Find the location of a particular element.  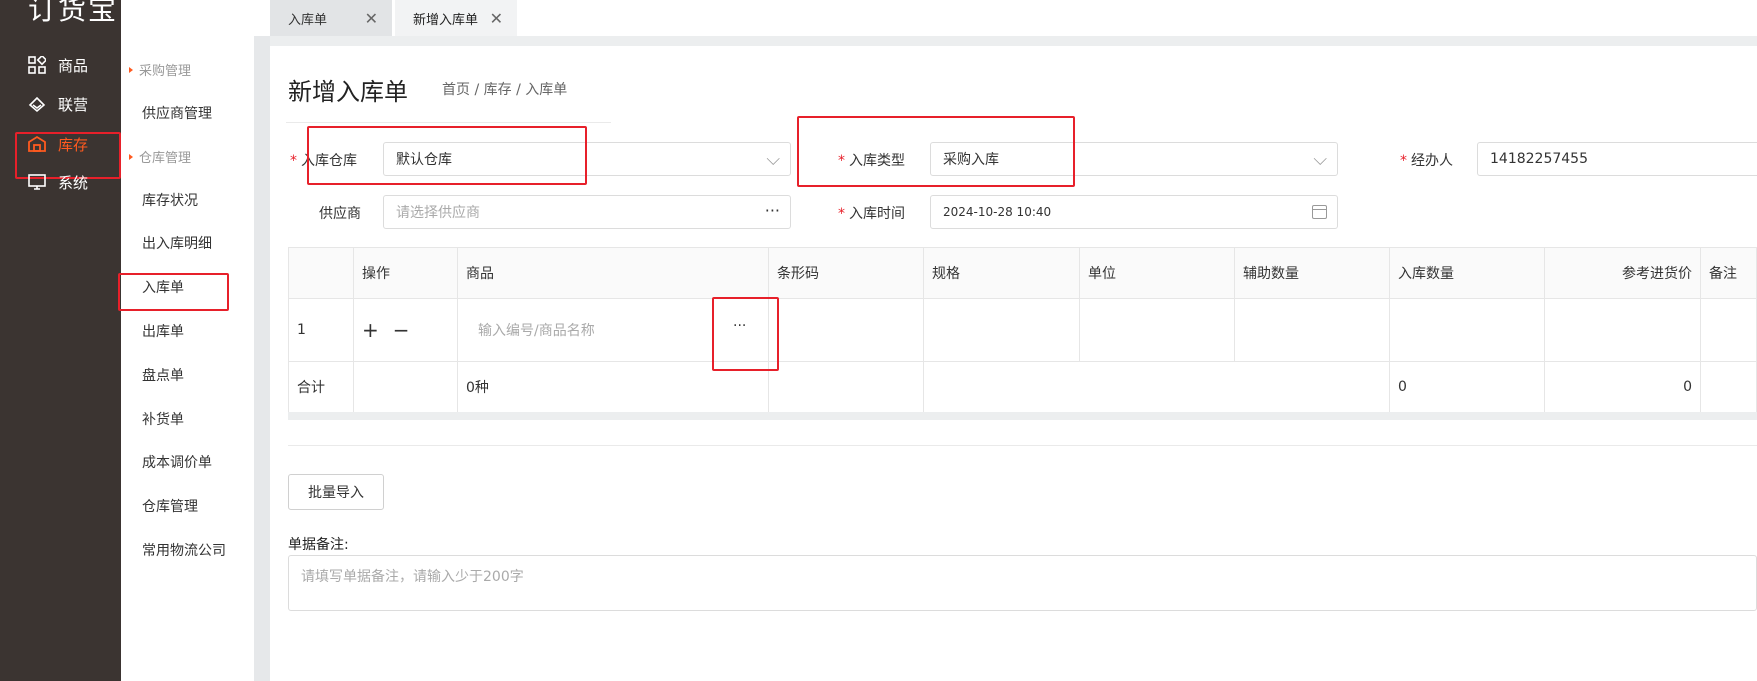

tab-new-inbound: 新增入库单 ✕ is located at coordinates (456, 18).